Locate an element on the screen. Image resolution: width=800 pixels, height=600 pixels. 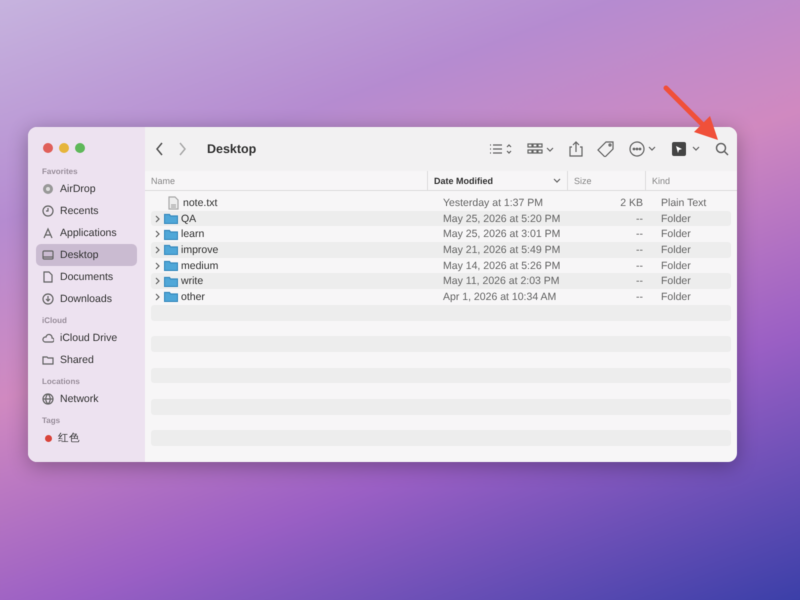
section-heading: Locations is located at coordinates (61, 381).